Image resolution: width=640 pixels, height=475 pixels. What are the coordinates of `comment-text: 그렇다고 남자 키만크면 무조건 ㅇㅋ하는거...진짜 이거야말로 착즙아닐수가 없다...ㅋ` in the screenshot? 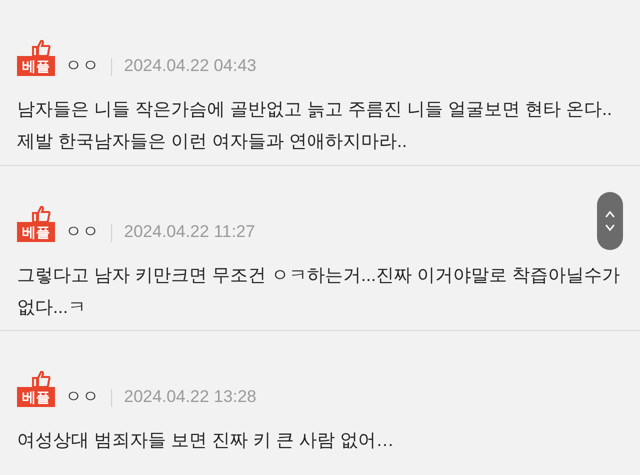 It's located at (319, 291).